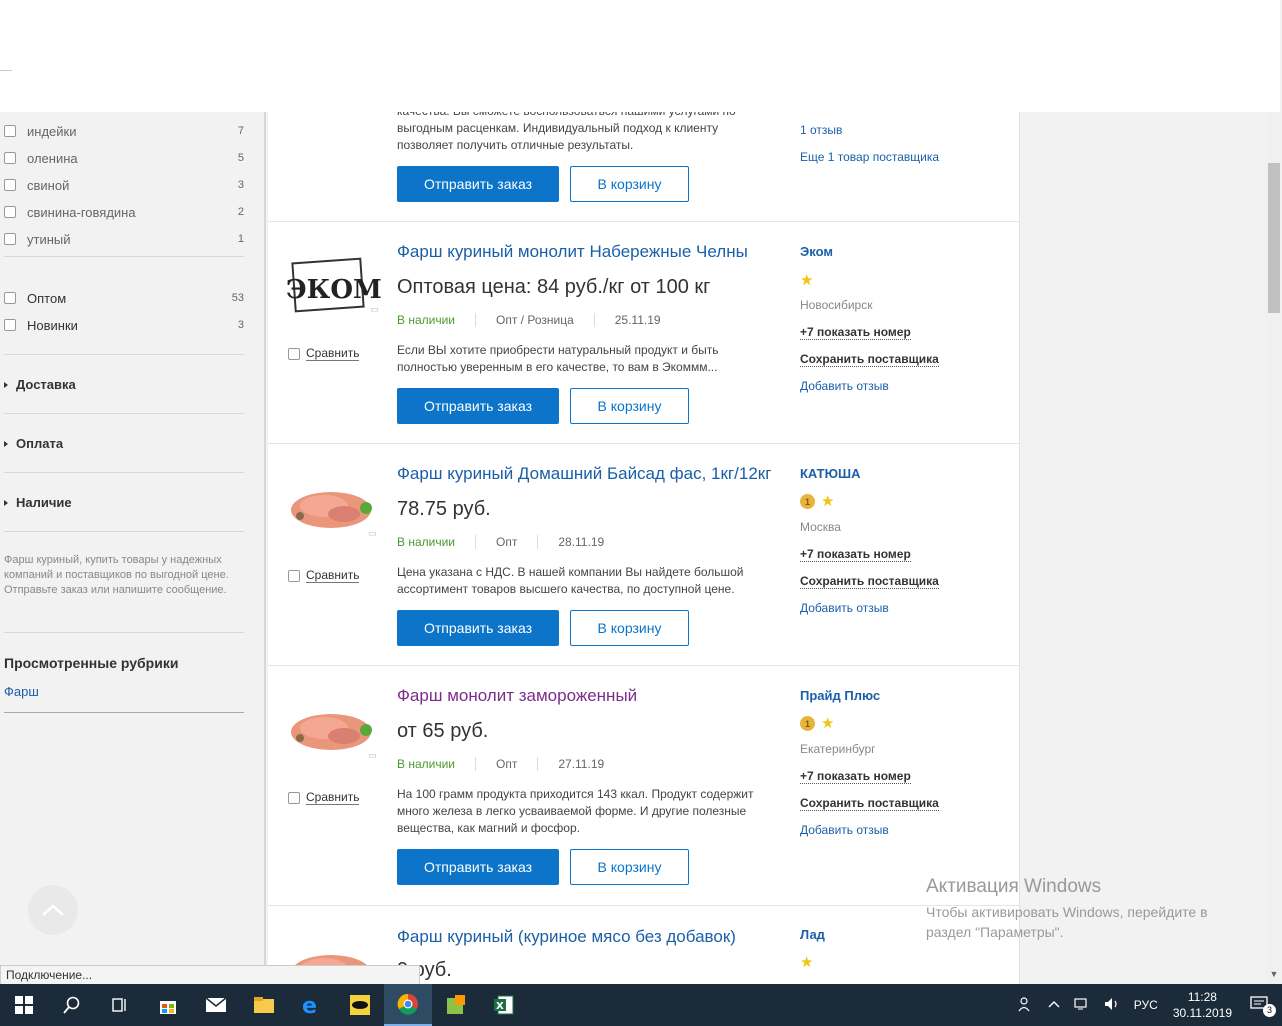  I want to click on people-icon, so click(1026, 1005).